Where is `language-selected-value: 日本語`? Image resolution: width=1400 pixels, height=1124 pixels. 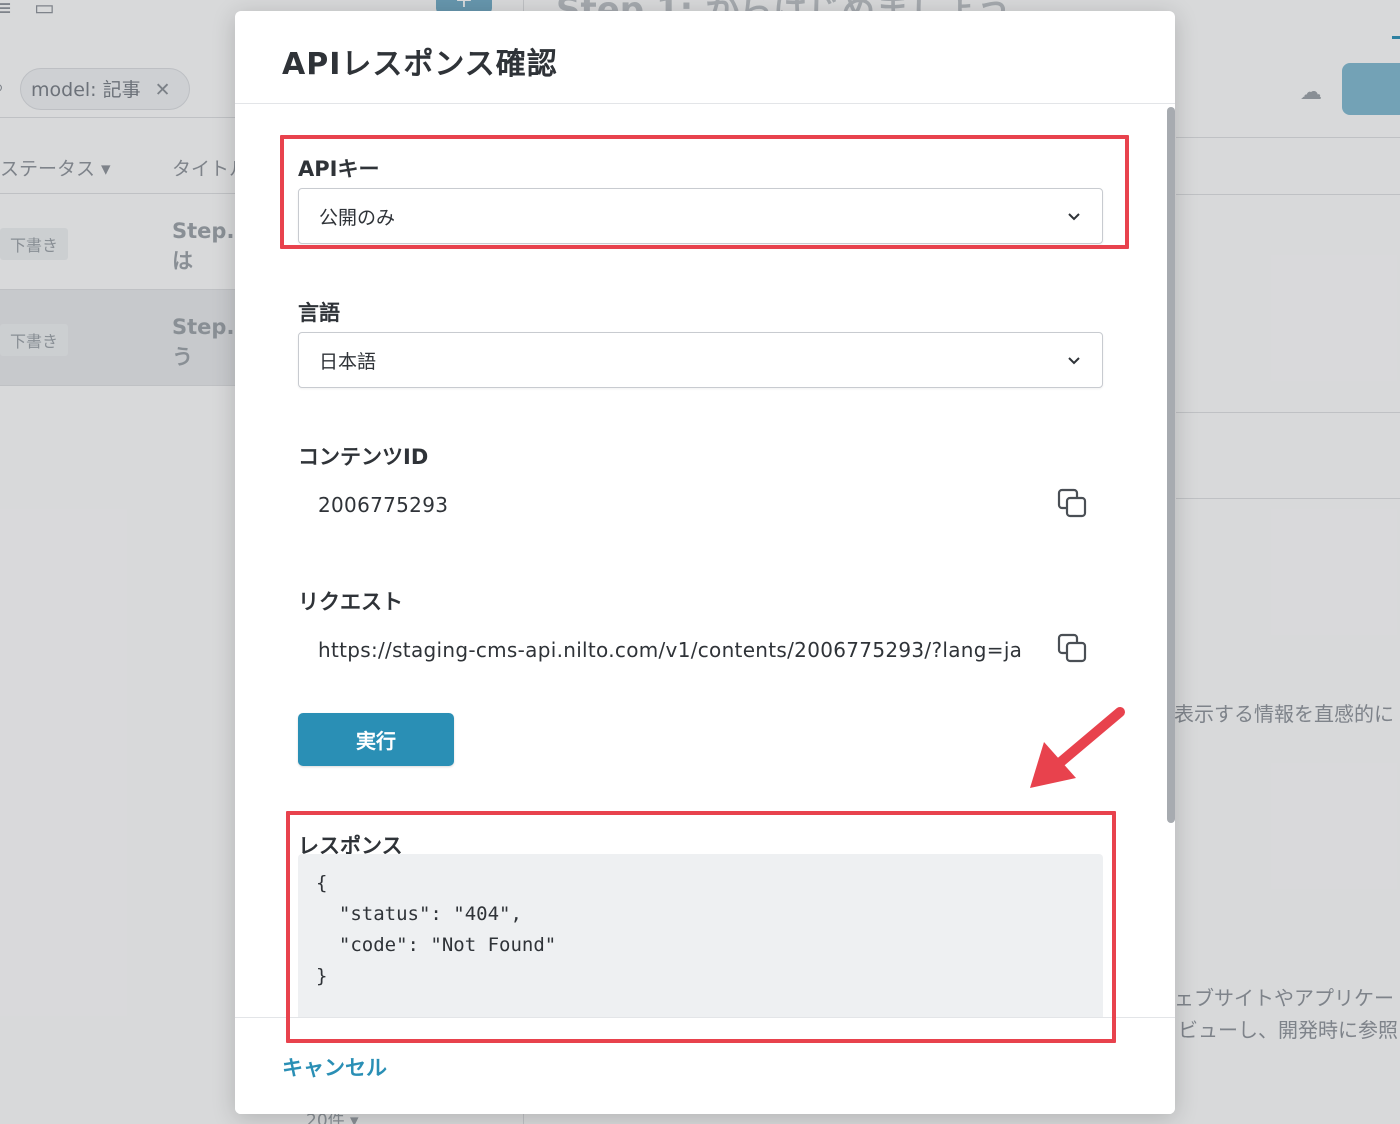 language-selected-value: 日本語 is located at coordinates (348, 361).